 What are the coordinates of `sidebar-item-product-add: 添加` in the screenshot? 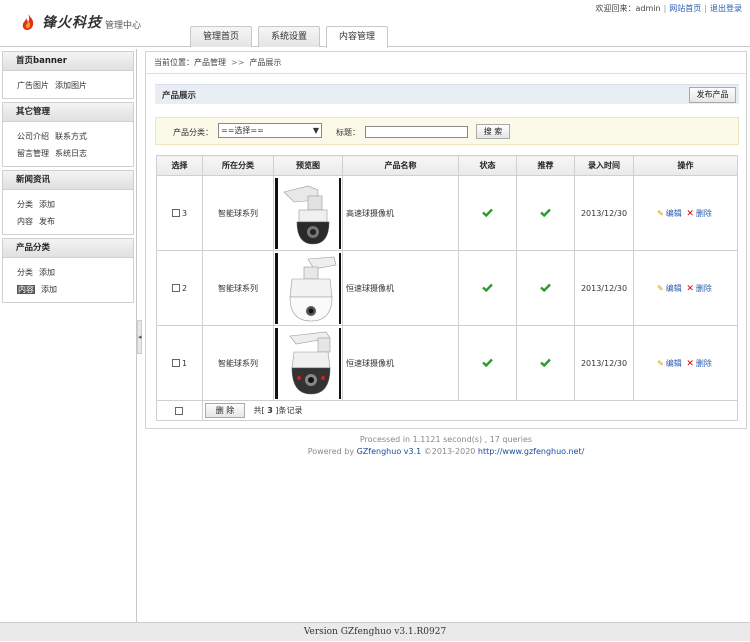 It's located at (49, 289).